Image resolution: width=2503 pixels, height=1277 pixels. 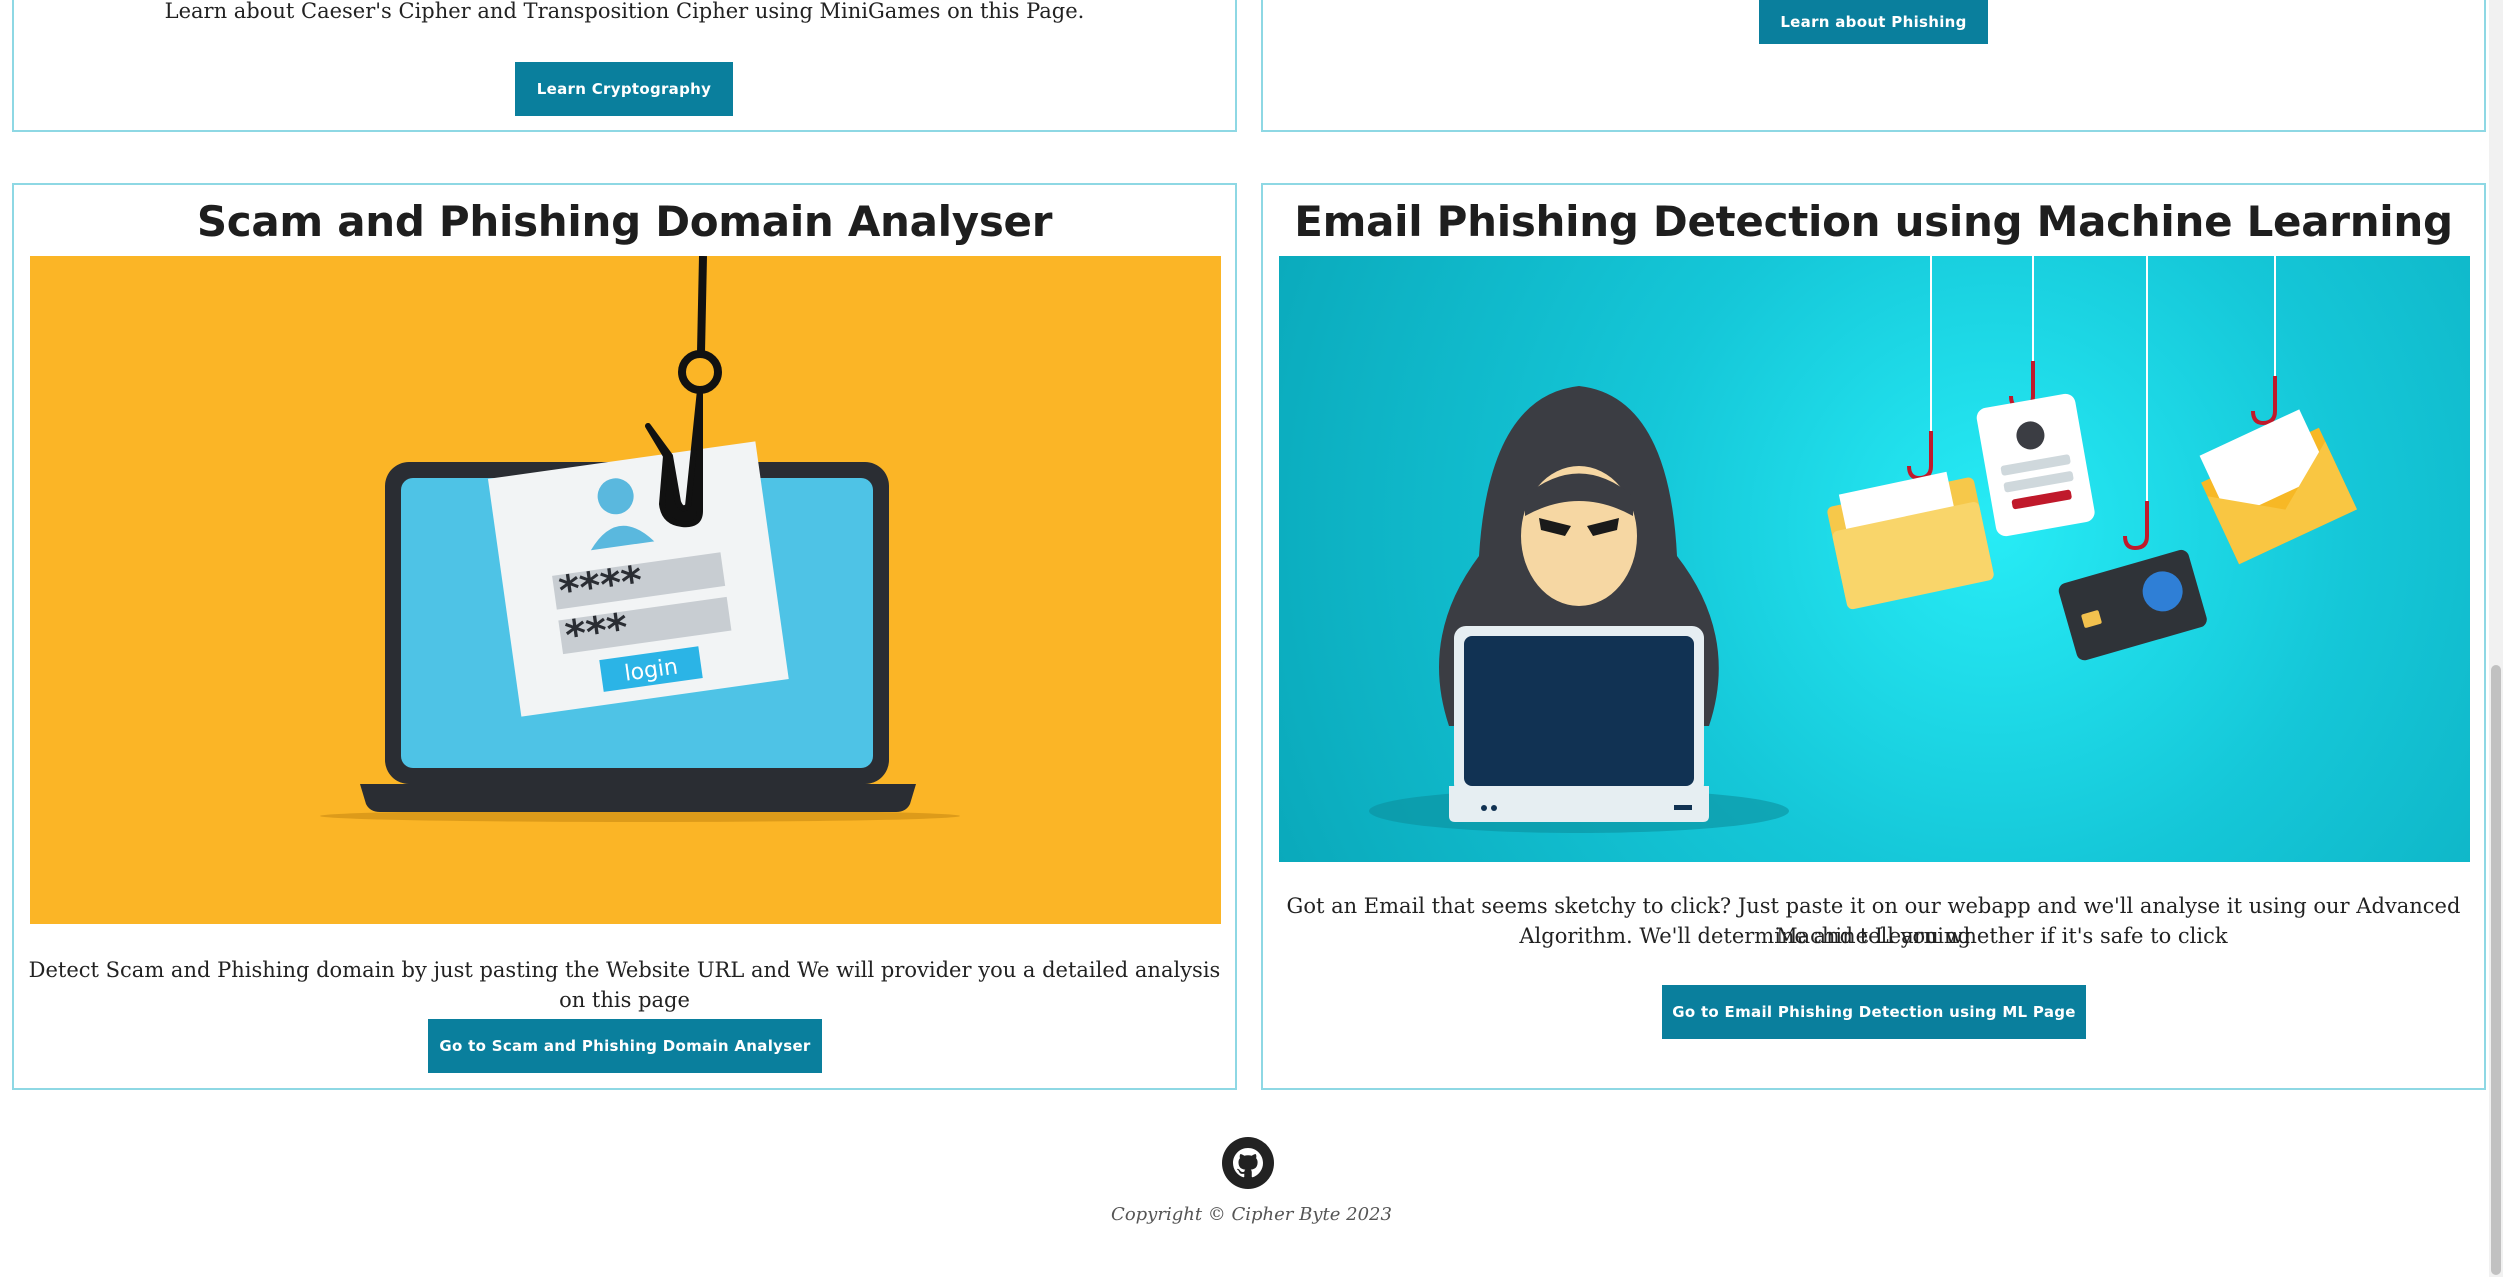 What do you see at coordinates (596, 632) in the screenshot?
I see `password-stars-2: ***` at bounding box center [596, 632].